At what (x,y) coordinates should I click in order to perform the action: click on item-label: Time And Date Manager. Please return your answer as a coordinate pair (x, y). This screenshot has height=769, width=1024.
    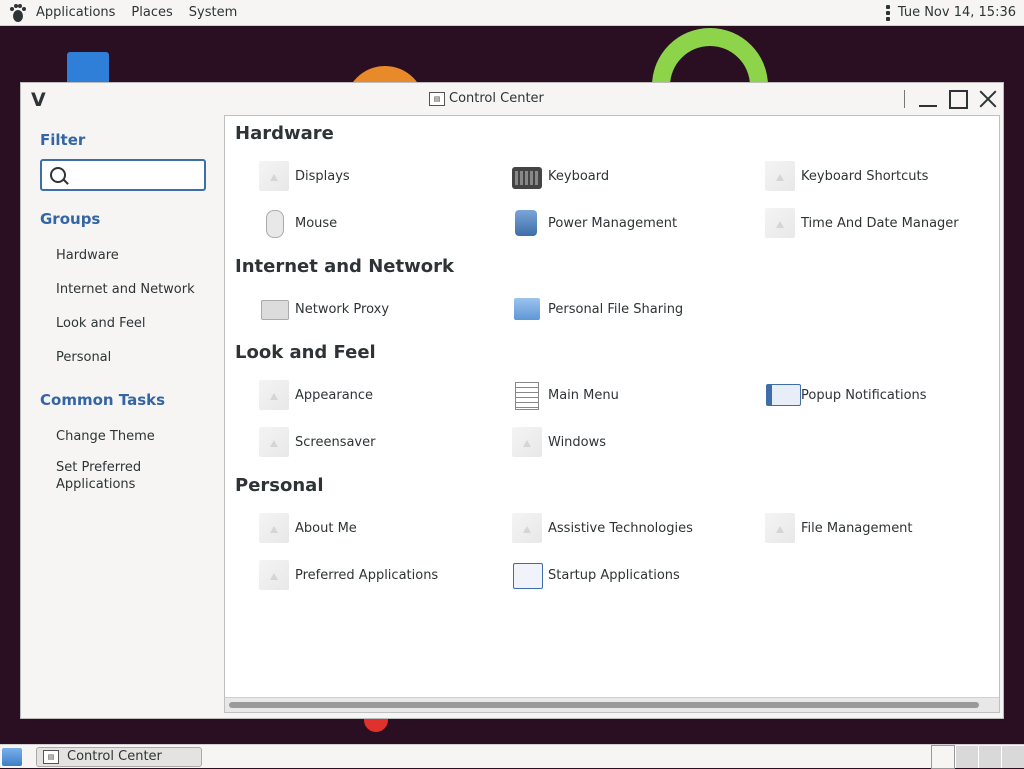
    Looking at the image, I should click on (880, 223).